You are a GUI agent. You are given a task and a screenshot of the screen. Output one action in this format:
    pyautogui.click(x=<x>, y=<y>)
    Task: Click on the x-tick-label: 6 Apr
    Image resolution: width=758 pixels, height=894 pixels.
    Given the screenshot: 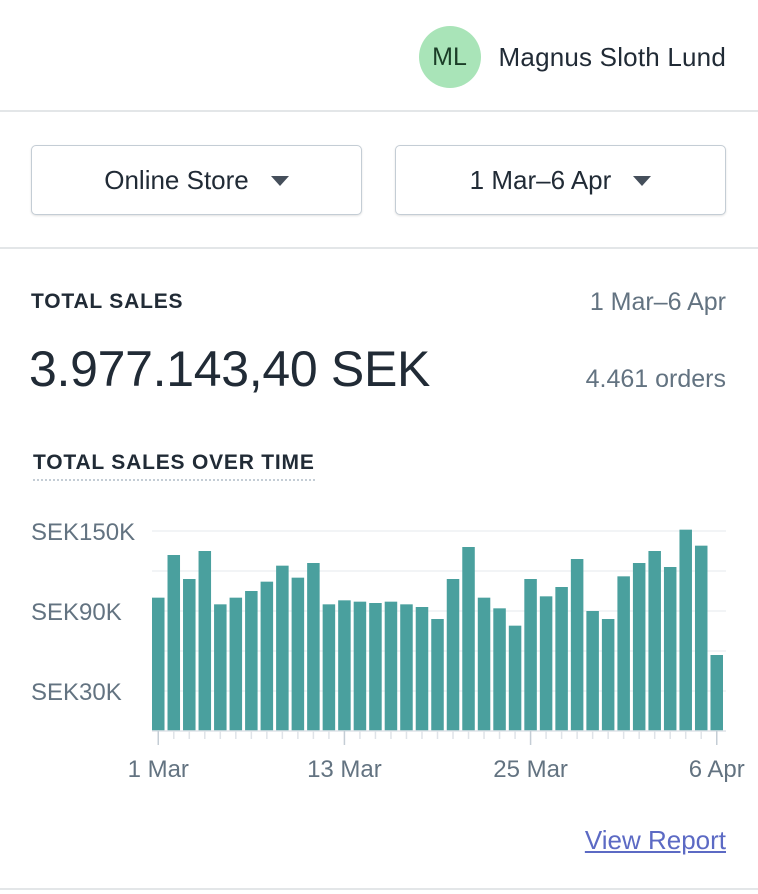 What is the action you would take?
    pyautogui.click(x=717, y=769)
    